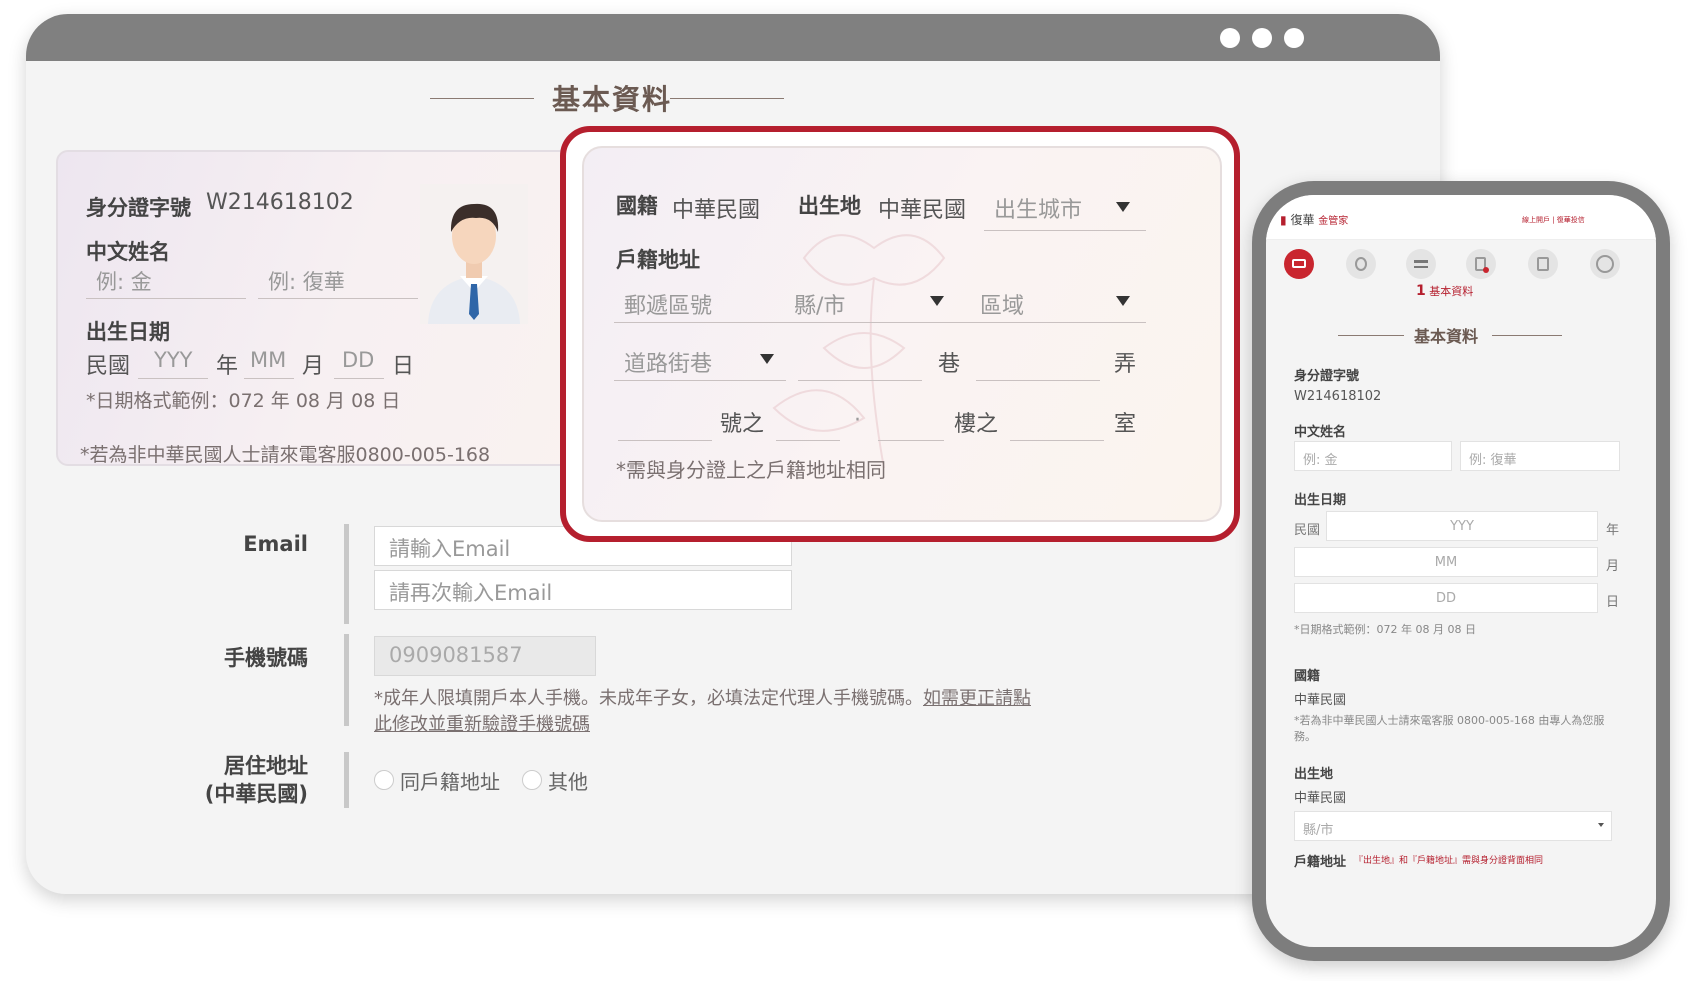 Image resolution: width=1691 pixels, height=981 pixels. I want to click on phone-id-value: W214618102, so click(1338, 396).